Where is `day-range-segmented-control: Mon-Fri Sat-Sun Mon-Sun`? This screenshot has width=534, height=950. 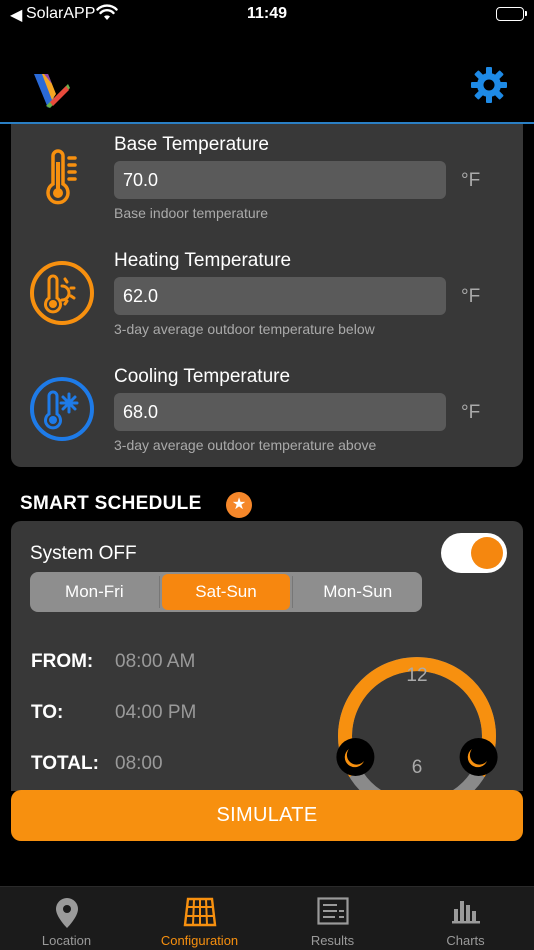
day-range-segmented-control: Mon-Fri Sat-Sun Mon-Sun is located at coordinates (226, 592).